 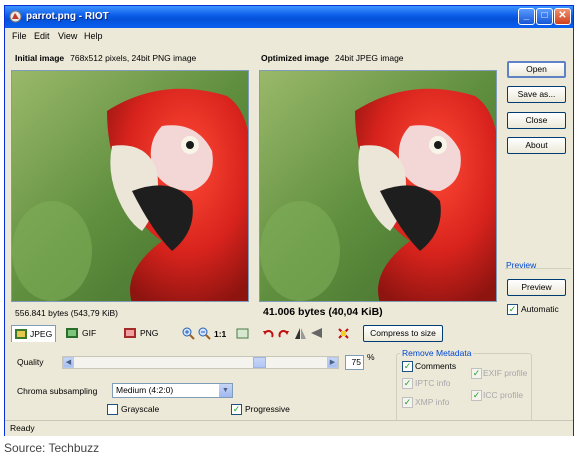 I want to click on maximize-icon: □, so click(x=544, y=16).